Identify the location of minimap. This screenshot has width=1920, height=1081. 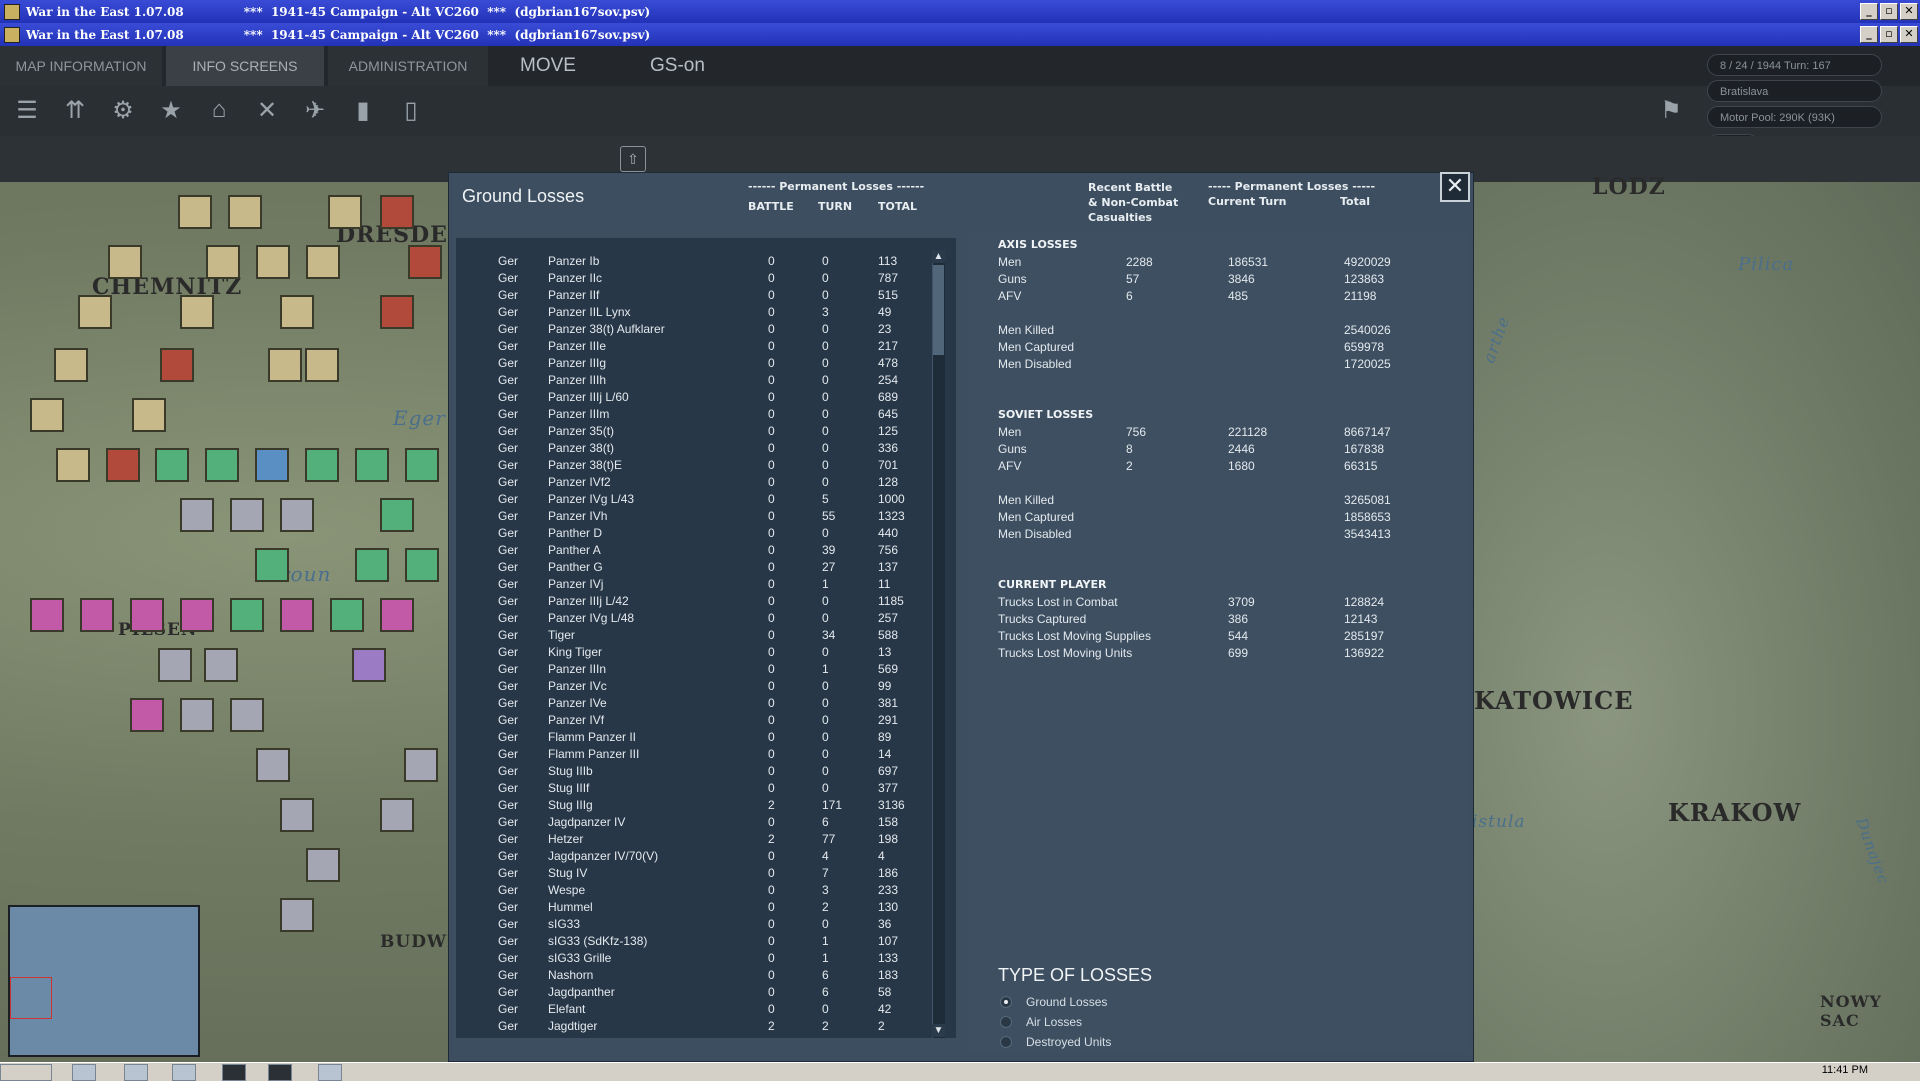
(104, 981).